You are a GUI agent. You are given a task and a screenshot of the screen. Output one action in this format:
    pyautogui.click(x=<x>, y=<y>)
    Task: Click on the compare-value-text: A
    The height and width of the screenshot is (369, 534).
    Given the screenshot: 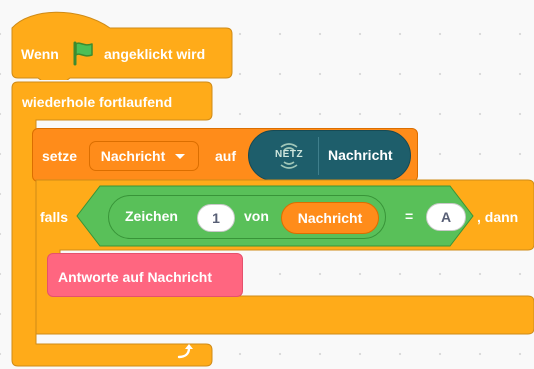 What is the action you would take?
    pyautogui.click(x=446, y=217)
    